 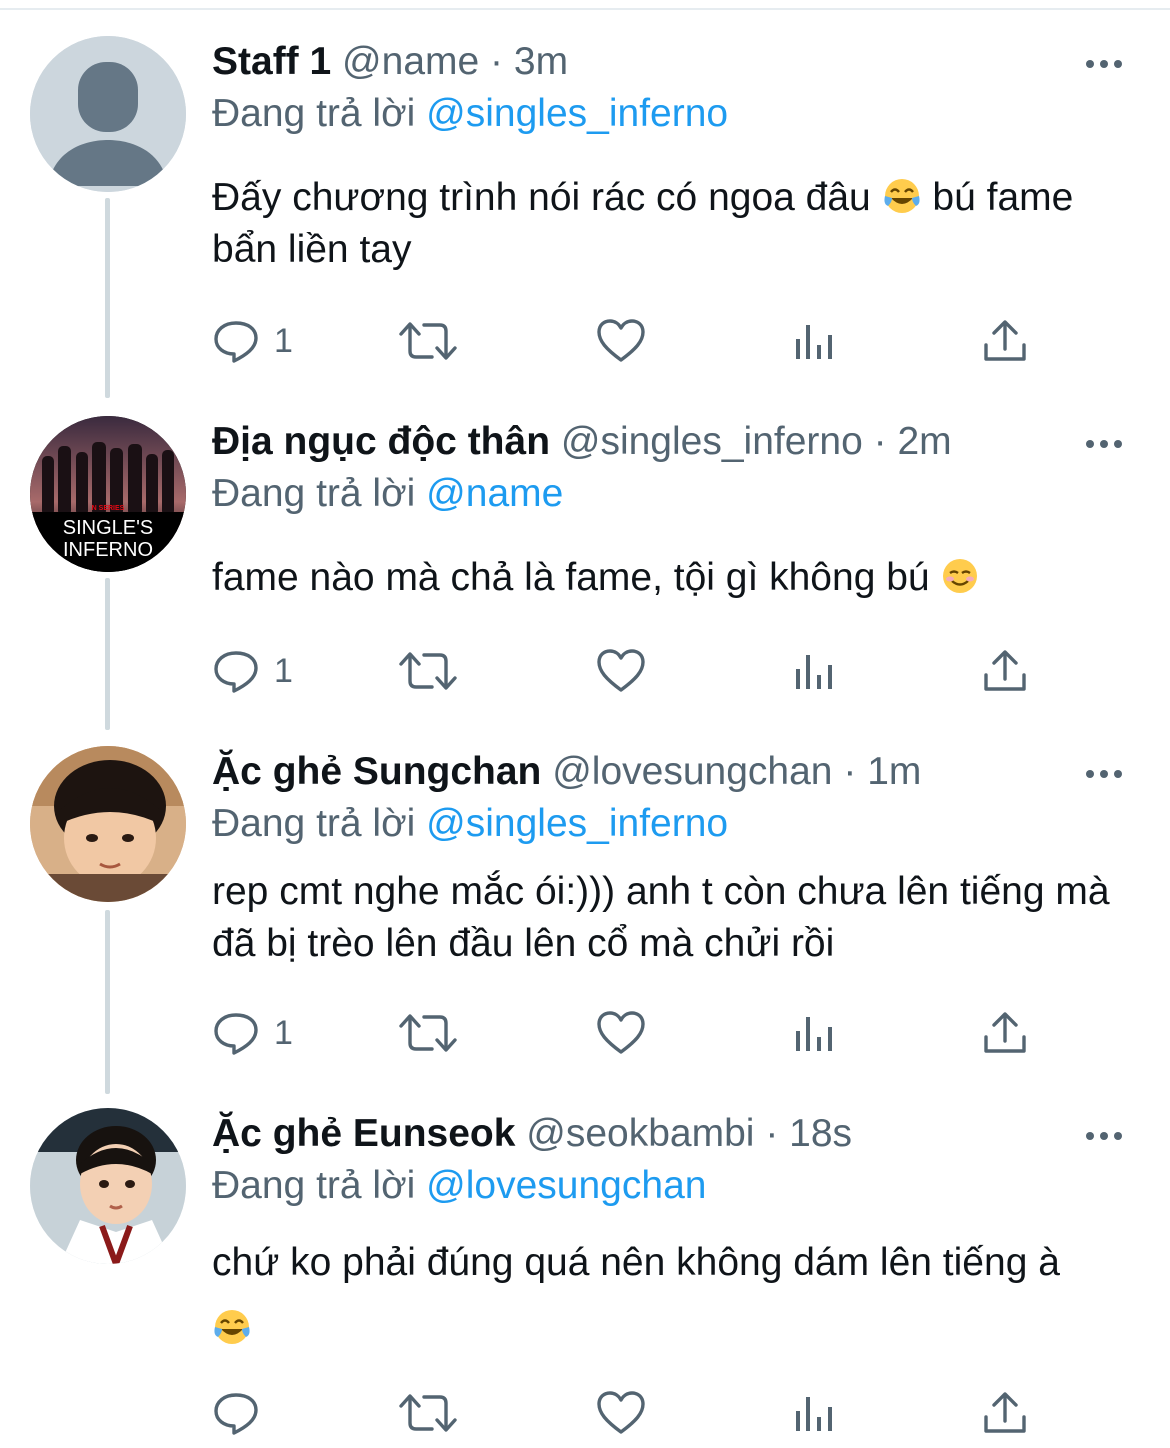 What do you see at coordinates (381, 441) in the screenshot?
I see `display-name: Địa ngục độc thân` at bounding box center [381, 441].